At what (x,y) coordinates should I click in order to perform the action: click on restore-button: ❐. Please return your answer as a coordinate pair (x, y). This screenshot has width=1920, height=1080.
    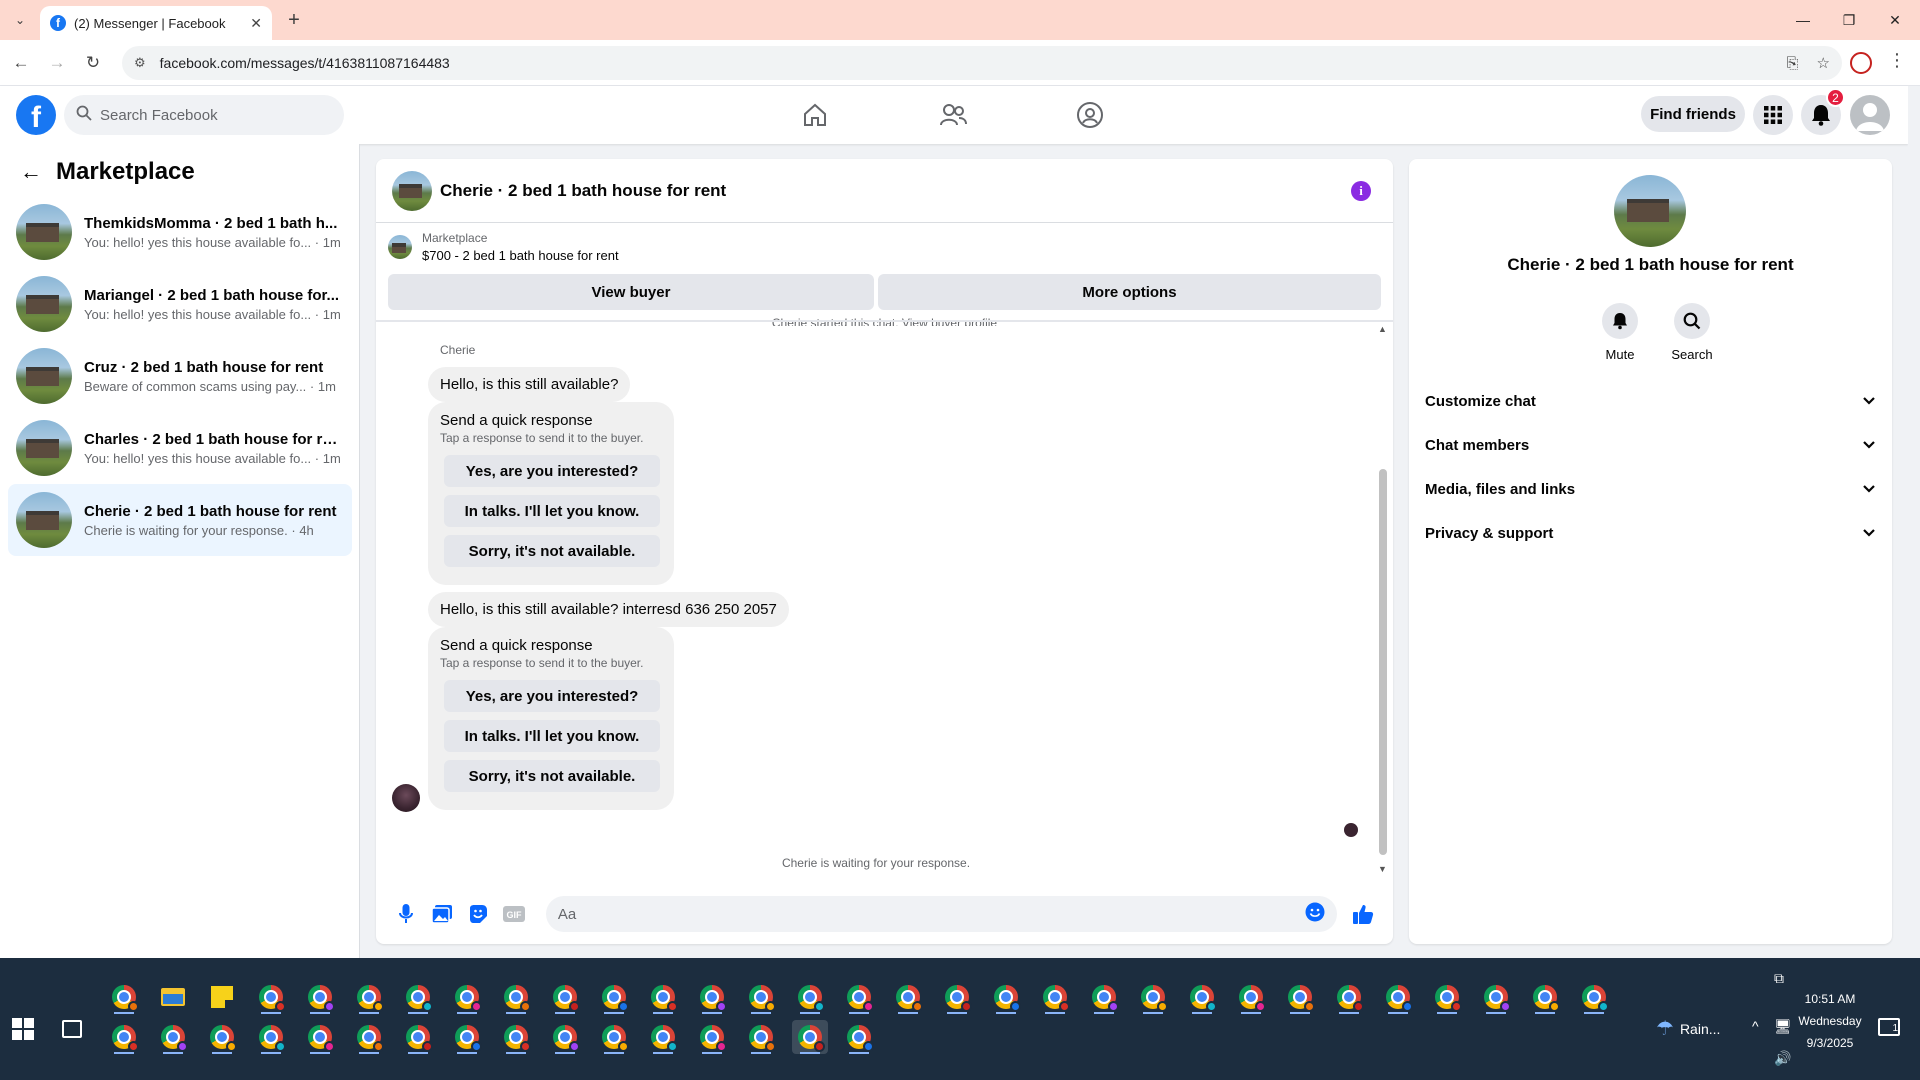
    Looking at the image, I should click on (1849, 20).